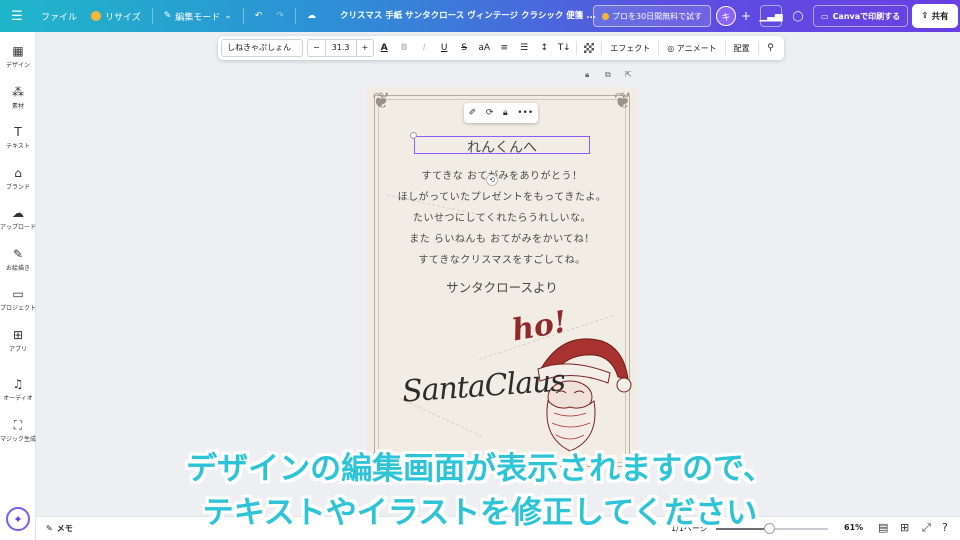  What do you see at coordinates (505, 113) in the screenshot?
I see `lock-icon: 🔒︎` at bounding box center [505, 113].